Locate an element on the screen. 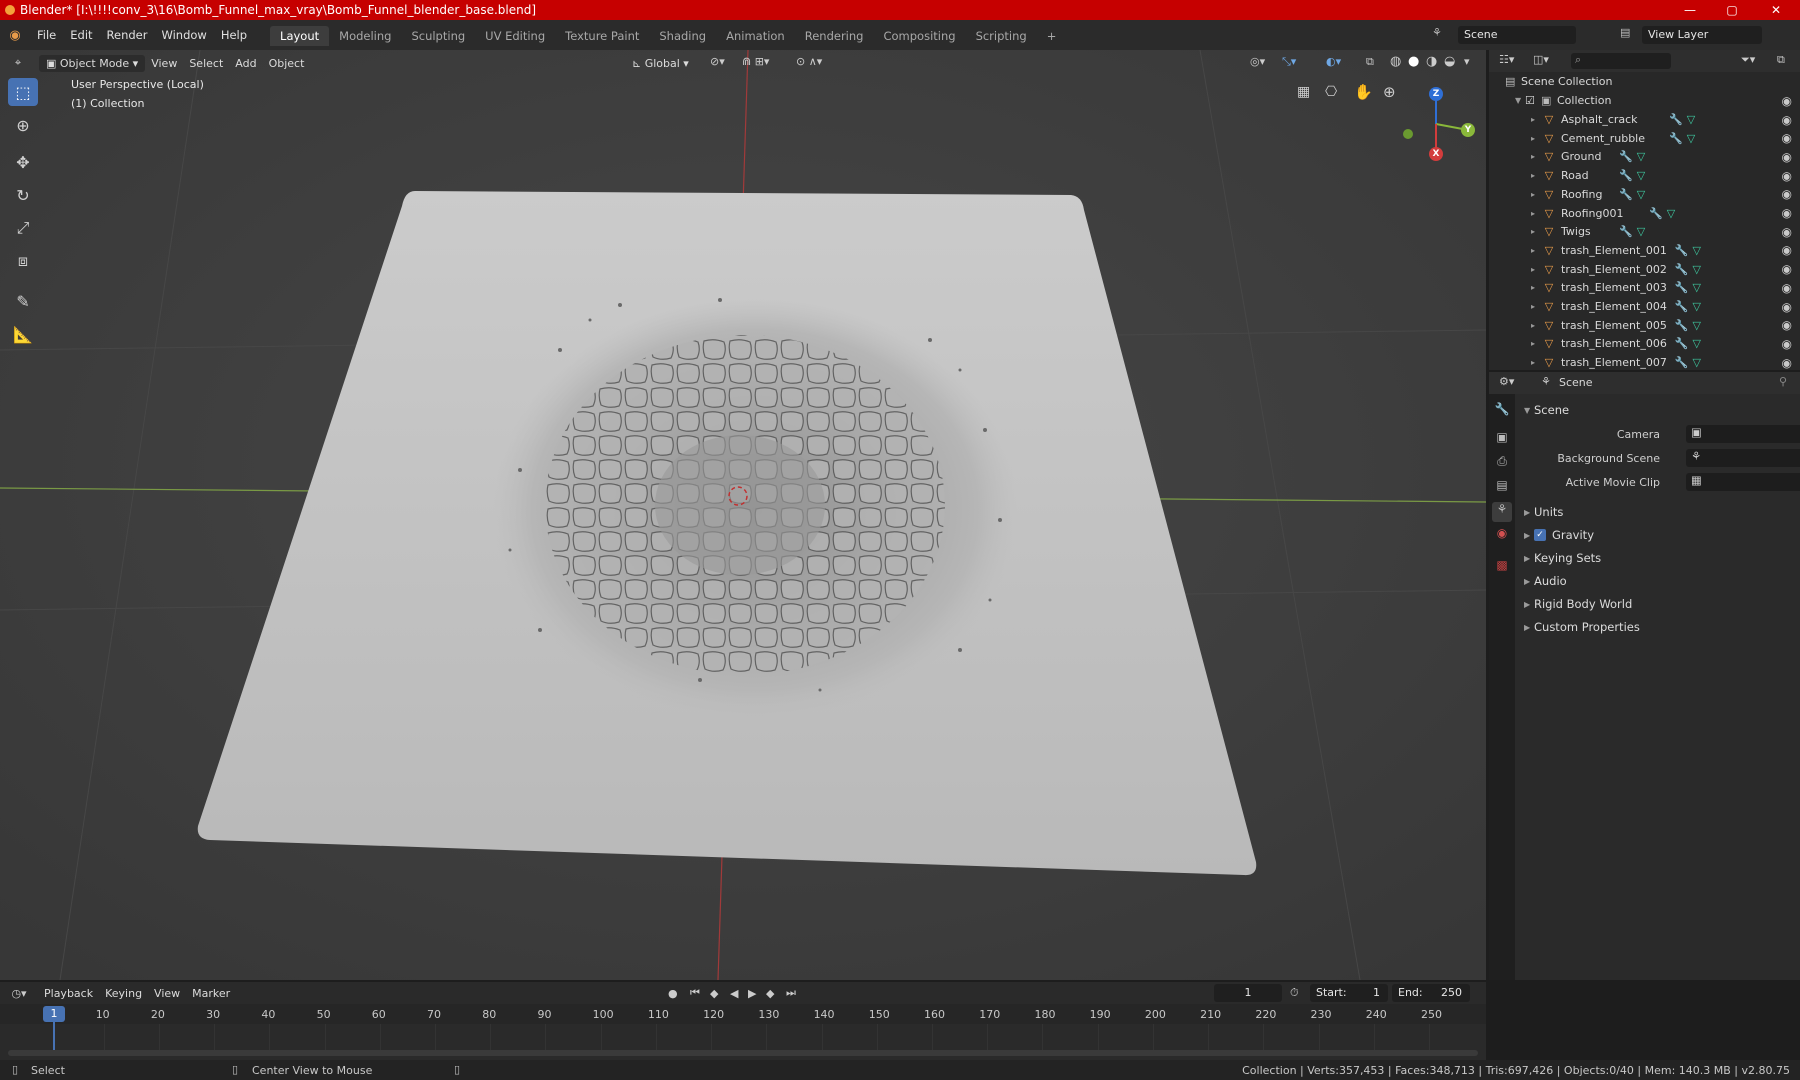  menu-file: File is located at coordinates (46, 35).